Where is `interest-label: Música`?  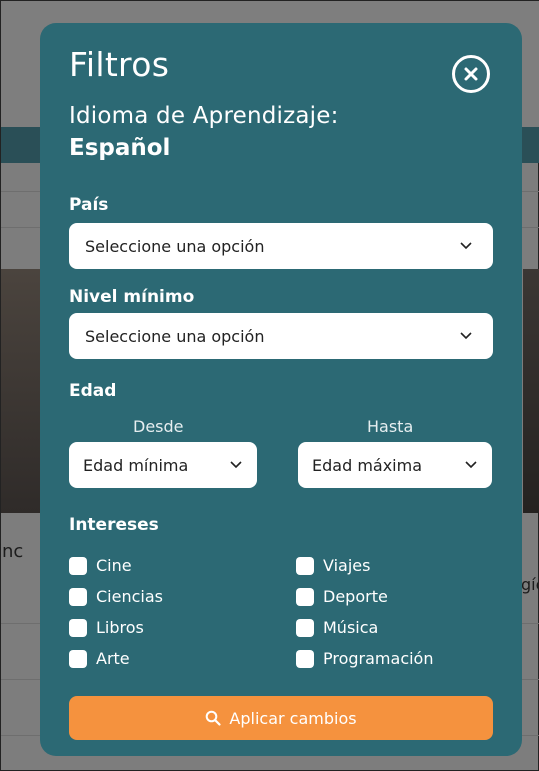
interest-label: Música is located at coordinates (351, 627).